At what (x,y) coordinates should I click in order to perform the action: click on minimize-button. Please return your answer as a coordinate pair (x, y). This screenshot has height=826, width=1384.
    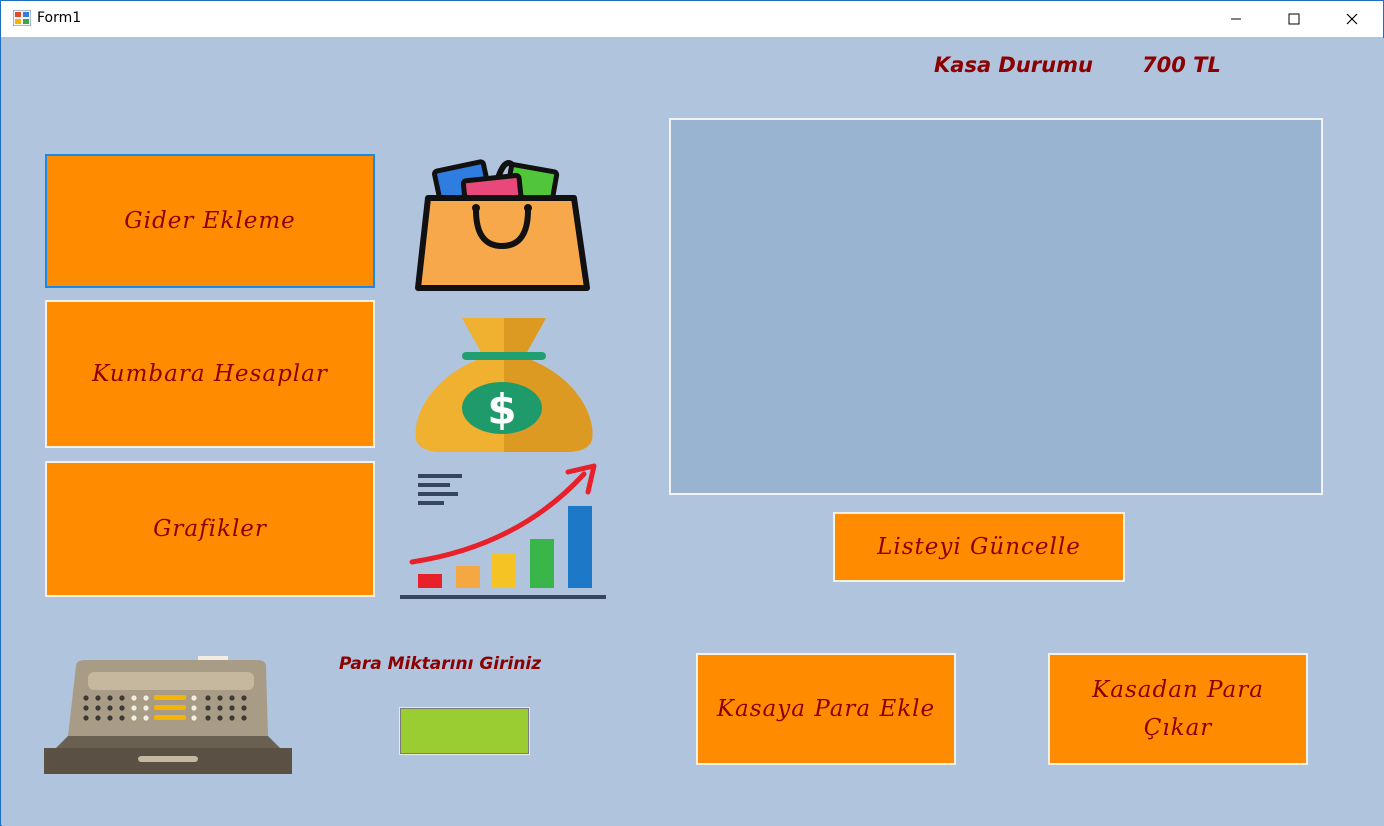
    Looking at the image, I should click on (1236, 19).